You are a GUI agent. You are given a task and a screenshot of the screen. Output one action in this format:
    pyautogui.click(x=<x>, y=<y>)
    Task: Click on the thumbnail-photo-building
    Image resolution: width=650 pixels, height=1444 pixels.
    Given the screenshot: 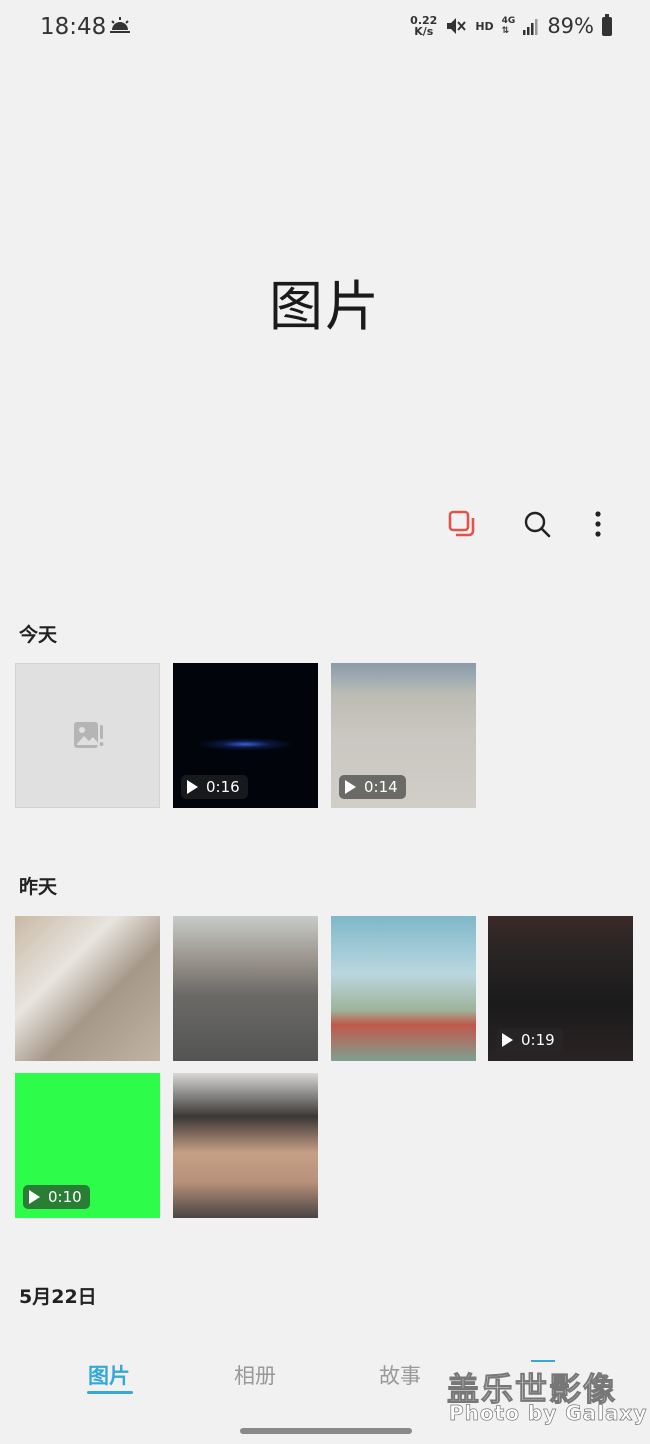 What is the action you would take?
    pyautogui.click(x=403, y=988)
    